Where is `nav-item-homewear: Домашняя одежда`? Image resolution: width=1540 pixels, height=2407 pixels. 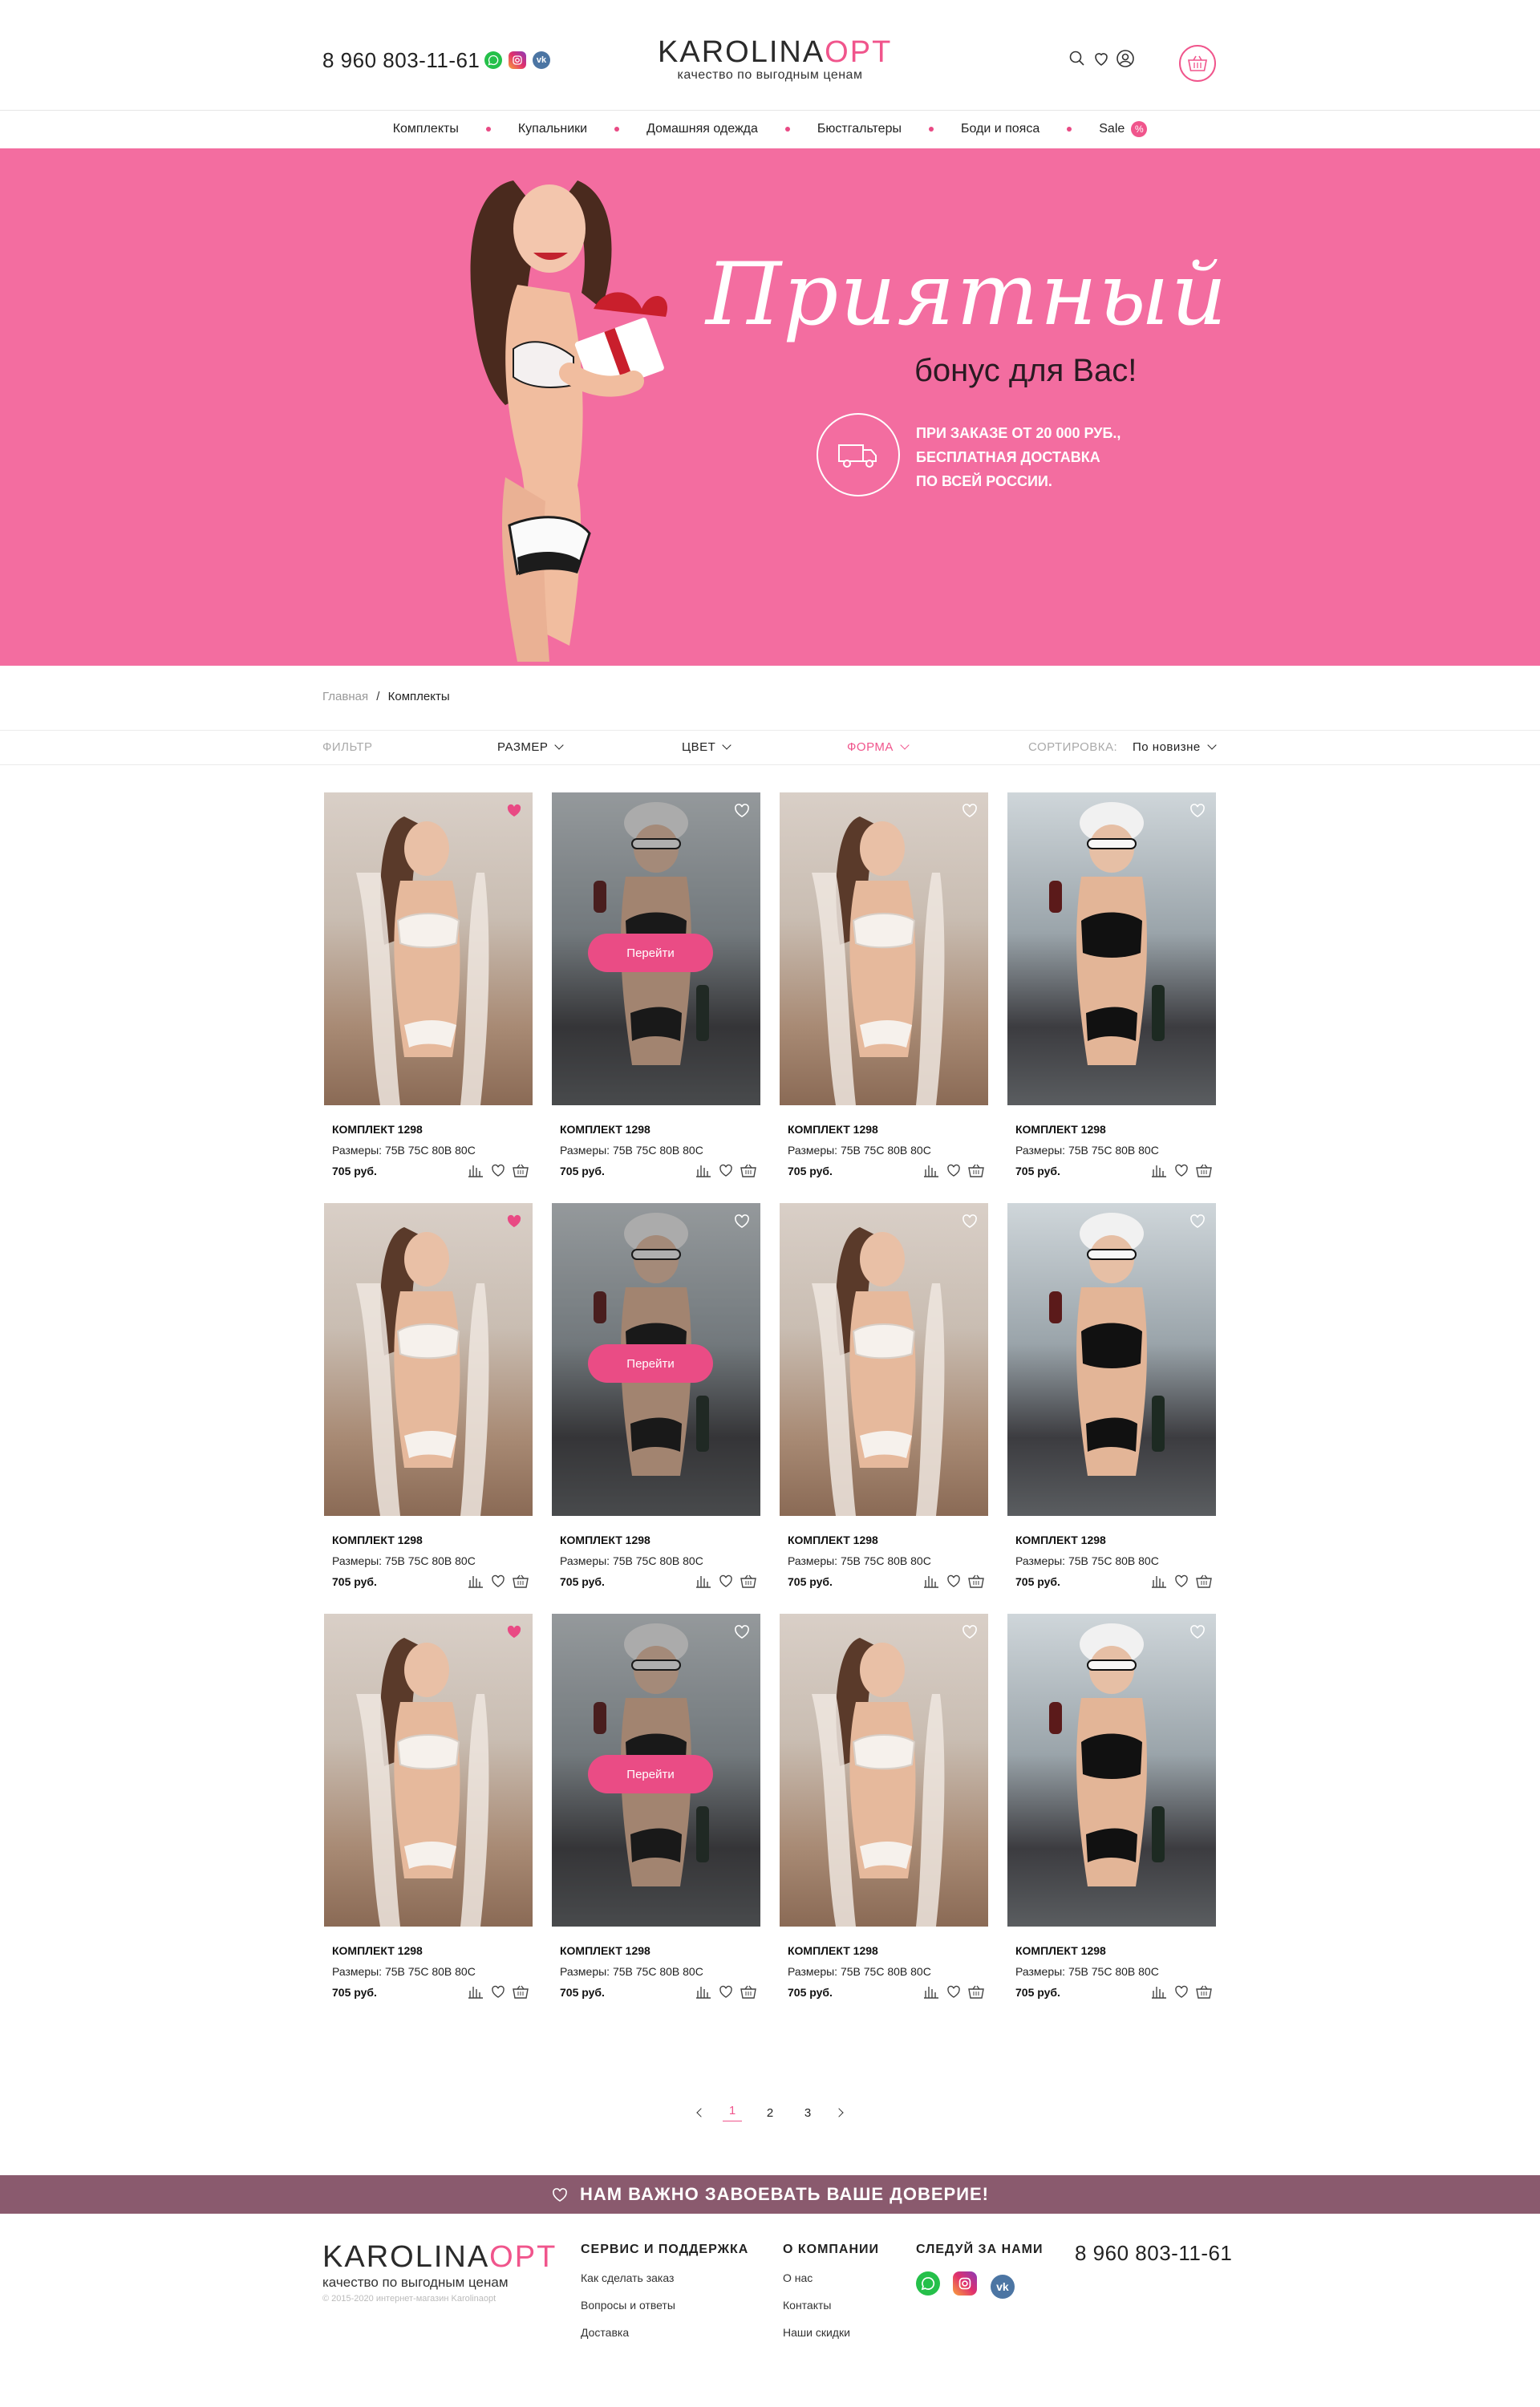 nav-item-homewear: Домашняя одежда is located at coordinates (702, 129).